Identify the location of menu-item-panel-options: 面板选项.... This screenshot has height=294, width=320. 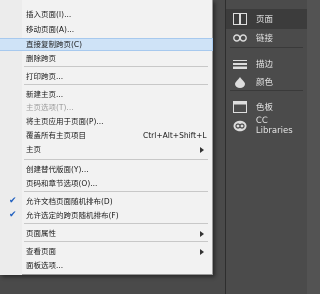
(106, 265).